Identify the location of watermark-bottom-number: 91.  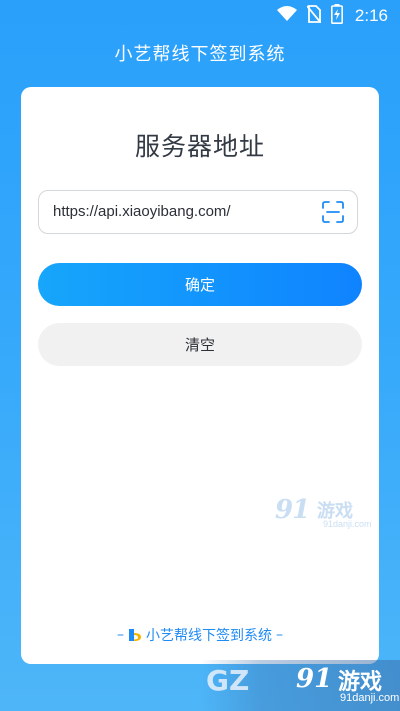
(314, 679).